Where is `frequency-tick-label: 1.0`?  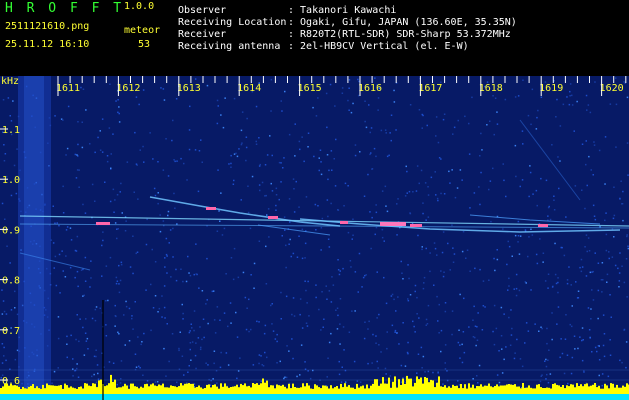 frequency-tick-label: 1.0 is located at coordinates (11, 180).